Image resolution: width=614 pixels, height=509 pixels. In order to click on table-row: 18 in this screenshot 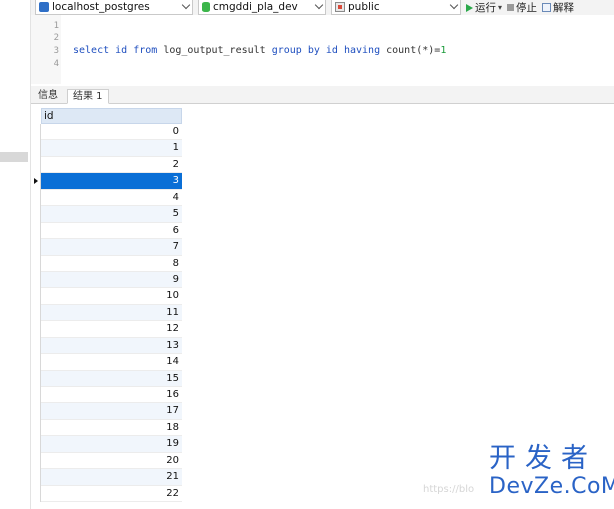, I will do `click(107, 428)`.